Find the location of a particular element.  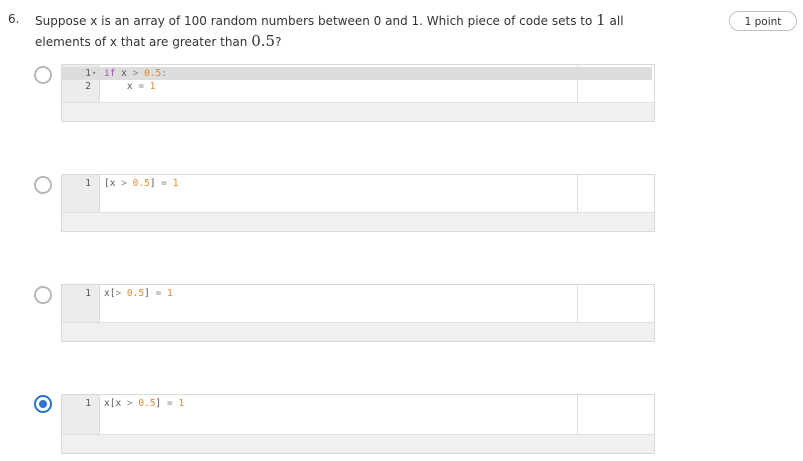

question-number: 6. is located at coordinates (14, 19).